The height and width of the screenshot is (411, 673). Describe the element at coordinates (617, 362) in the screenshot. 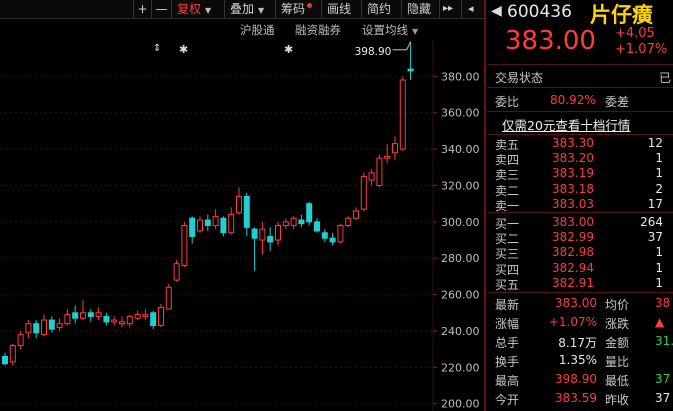

I see `stat-label: 量比` at that location.